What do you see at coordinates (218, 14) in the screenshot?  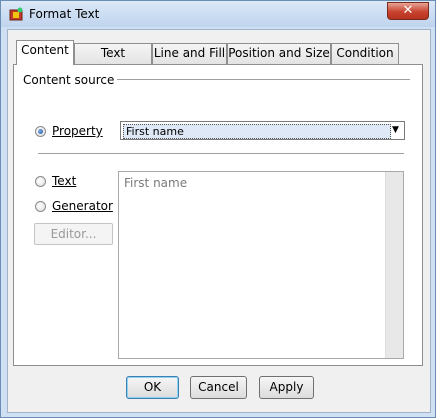 I see `title-bar: Format Text ✕` at bounding box center [218, 14].